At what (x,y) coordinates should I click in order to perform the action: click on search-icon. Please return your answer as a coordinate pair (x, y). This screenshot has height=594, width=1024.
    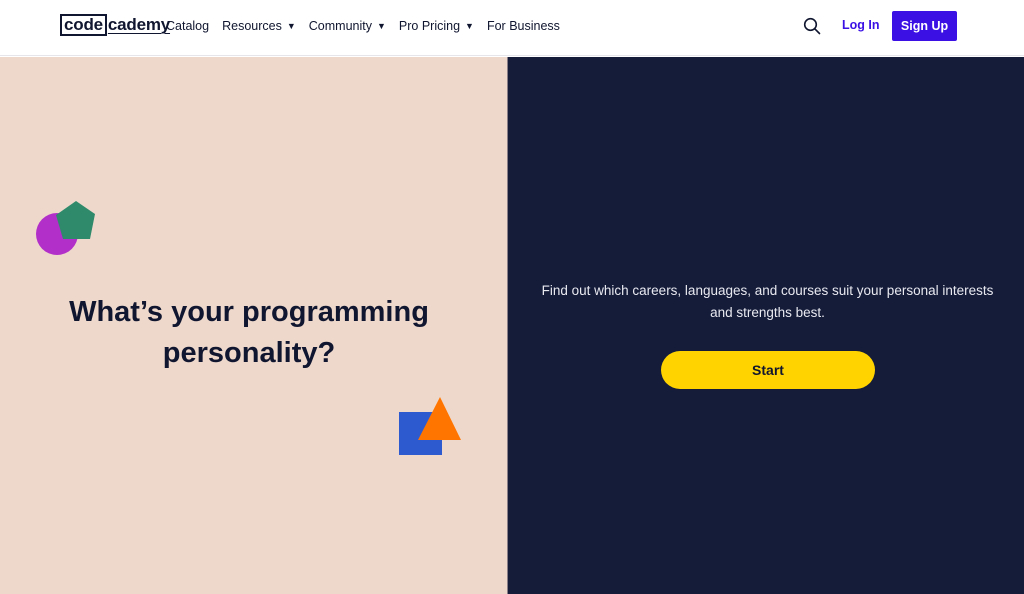
    Looking at the image, I should click on (812, 26).